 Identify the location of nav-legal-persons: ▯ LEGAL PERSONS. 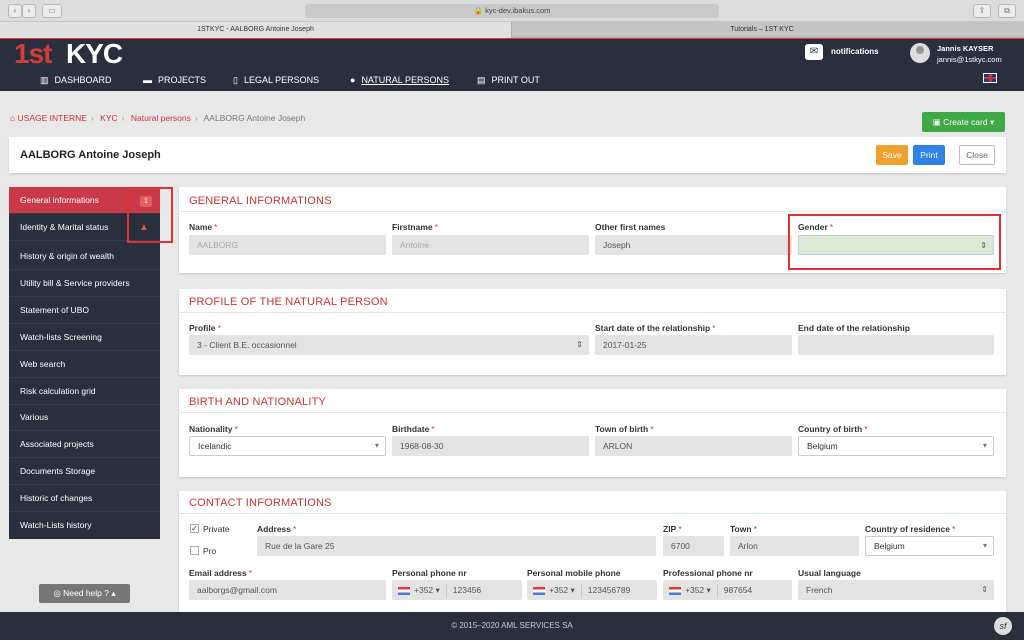
(276, 80).